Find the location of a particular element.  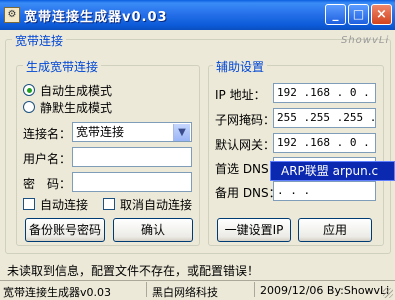

cancel-auto-connect-checkbox is located at coordinates (109, 204).